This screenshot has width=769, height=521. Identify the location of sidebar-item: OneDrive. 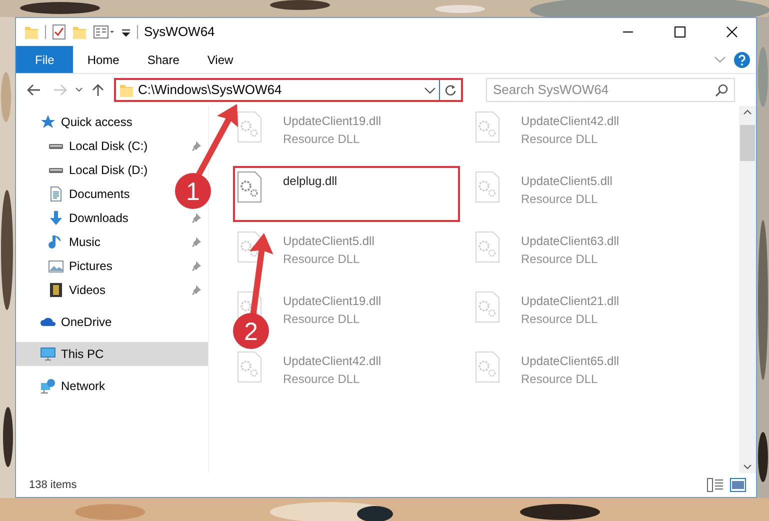
(65, 322).